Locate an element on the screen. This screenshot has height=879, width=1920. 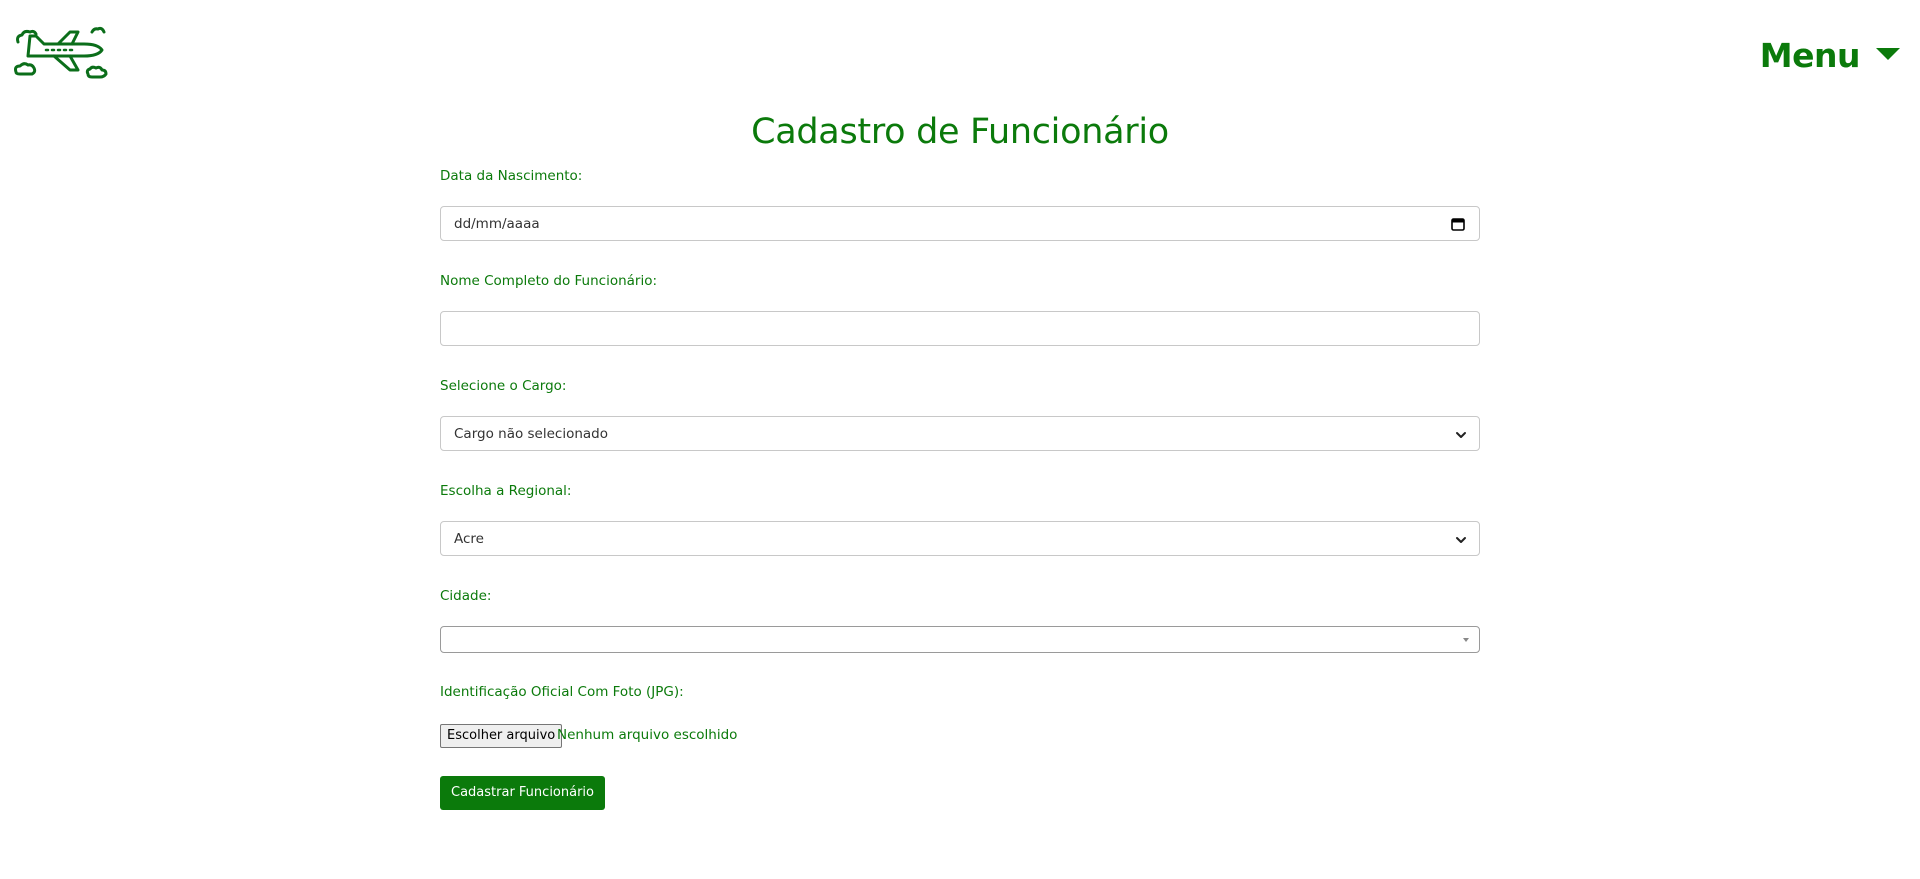
header: Menu is located at coordinates (960, 55).